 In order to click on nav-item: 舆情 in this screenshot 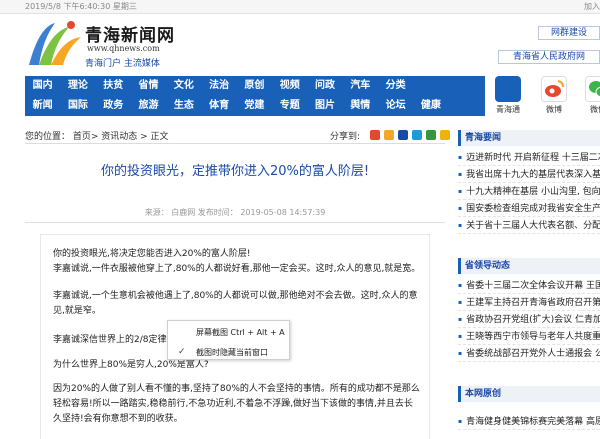, I will do `click(360, 106)`.